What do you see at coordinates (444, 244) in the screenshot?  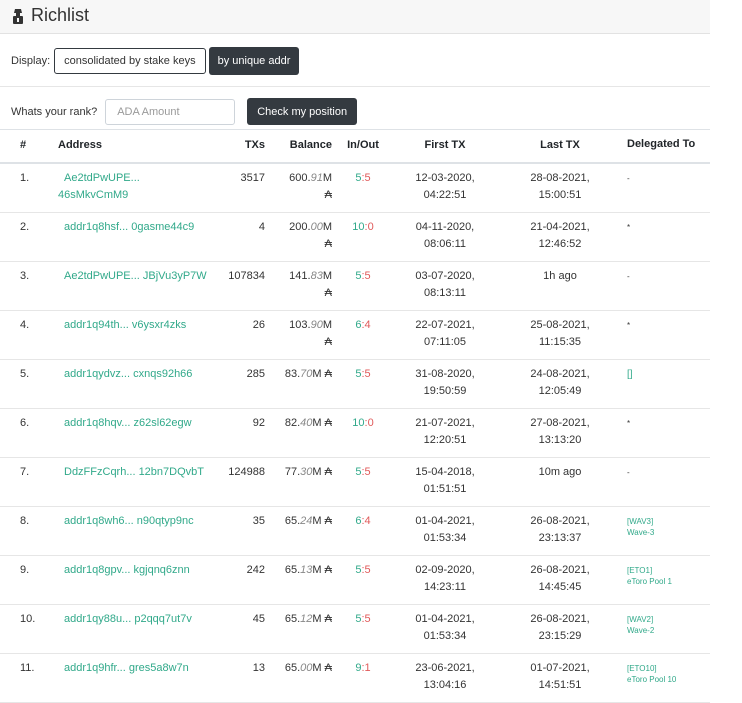 I see `first-tx-time: 08:06:11` at bounding box center [444, 244].